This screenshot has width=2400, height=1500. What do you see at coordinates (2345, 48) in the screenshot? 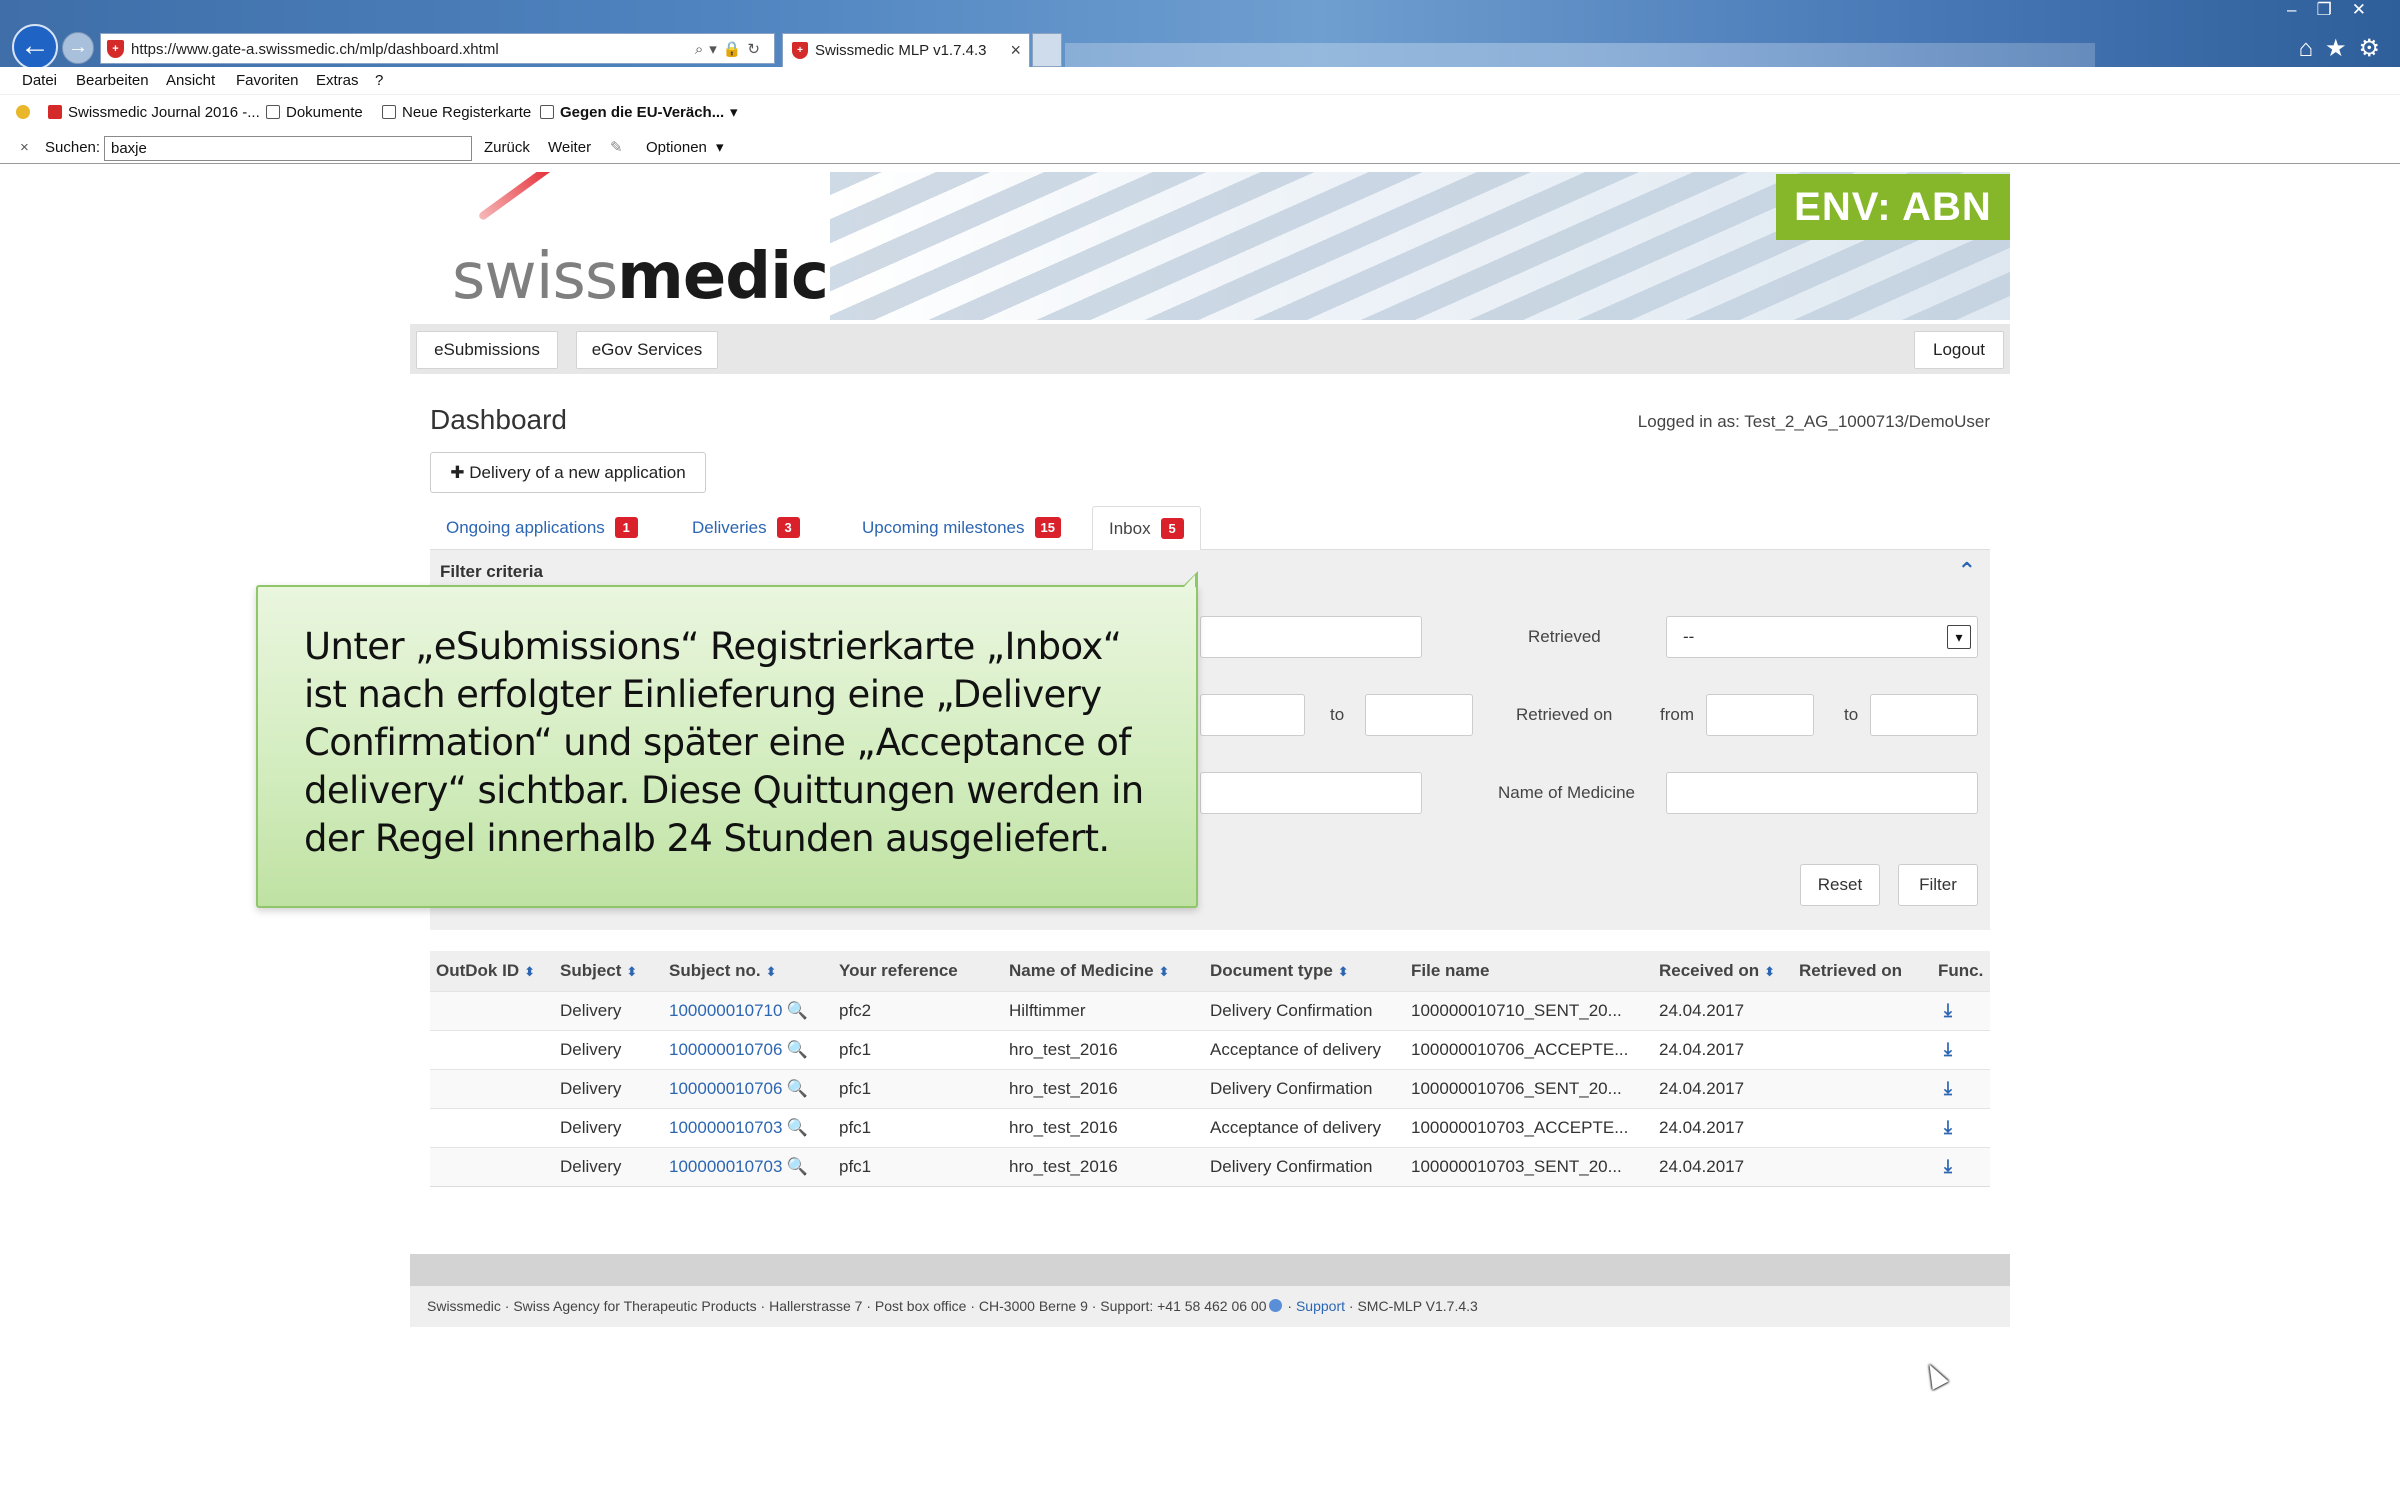
I see `home-favorites-settings-icons: ⌂★⚙` at bounding box center [2345, 48].